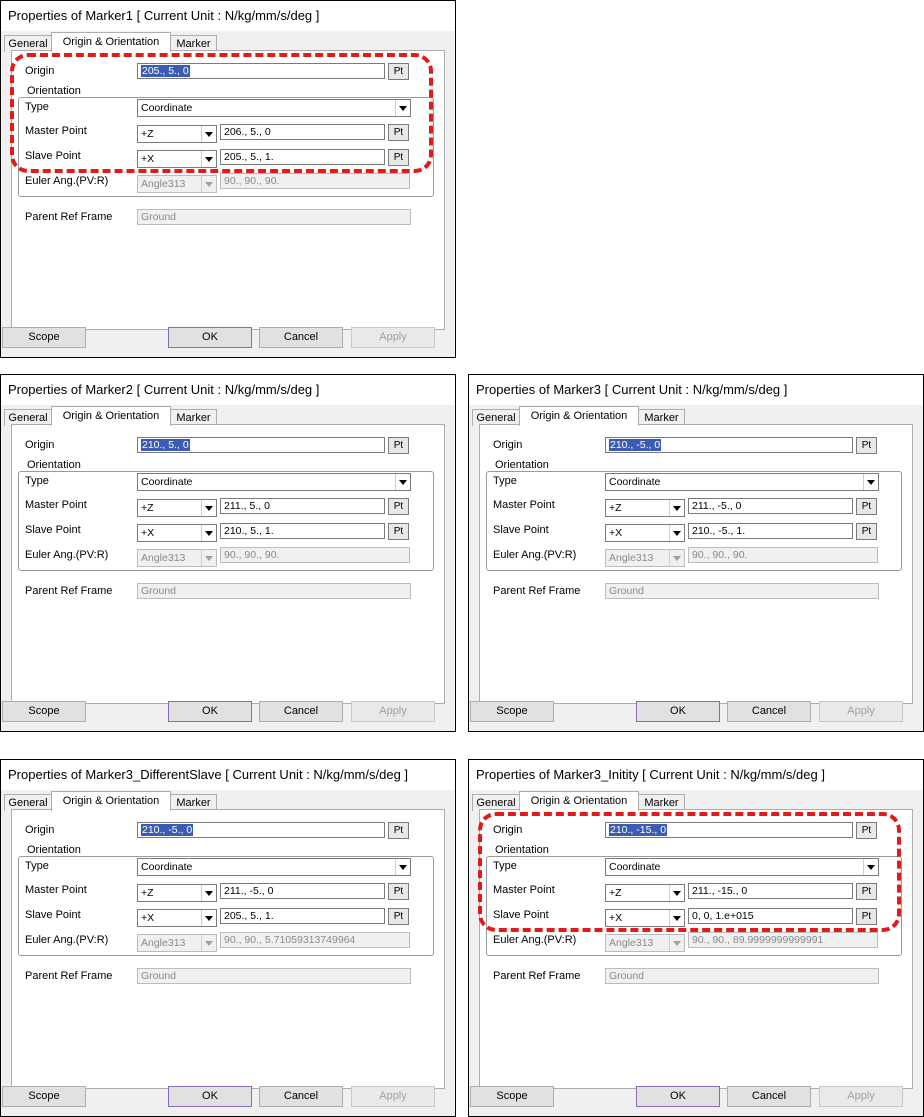 Image resolution: width=924 pixels, height=1117 pixels. Describe the element at coordinates (315, 181) in the screenshot. I see `euler-angle-field: 90., 90., 90.` at that location.